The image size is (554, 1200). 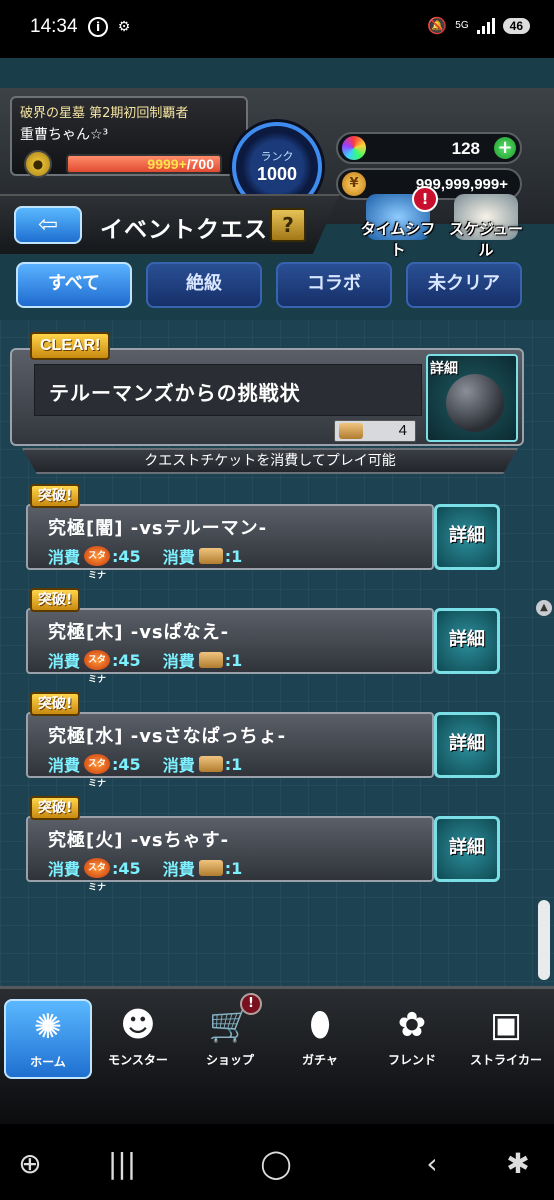 What do you see at coordinates (516, 26) in the screenshot?
I see `battery-indicator: 46` at bounding box center [516, 26].